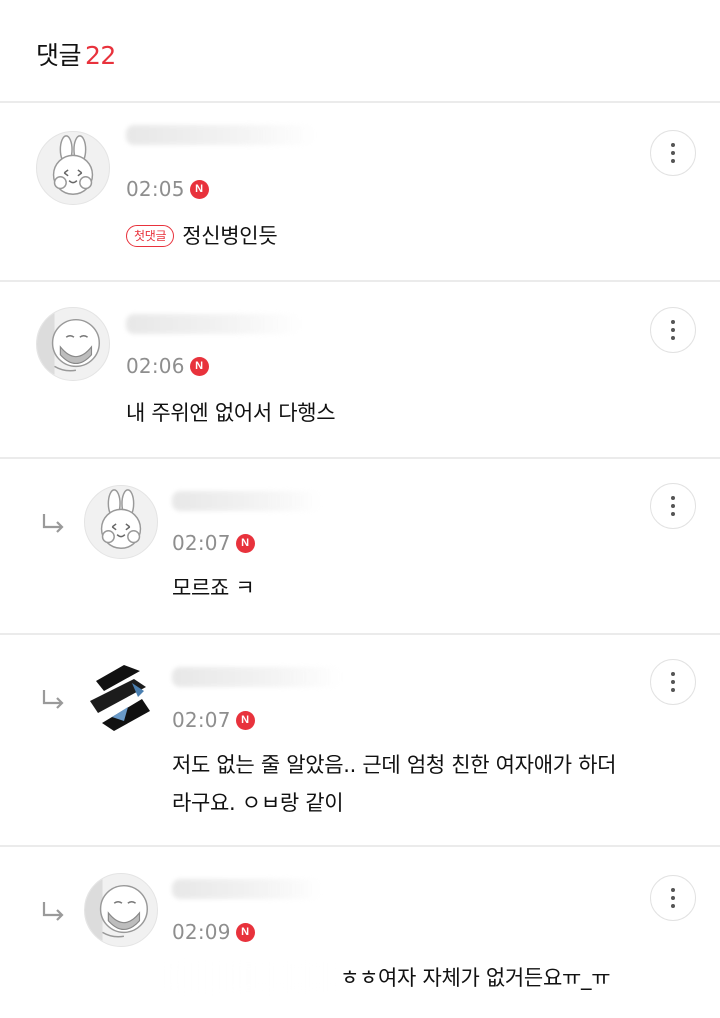  What do you see at coordinates (59, 55) in the screenshot?
I see `header-title-label: 댓글` at bounding box center [59, 55].